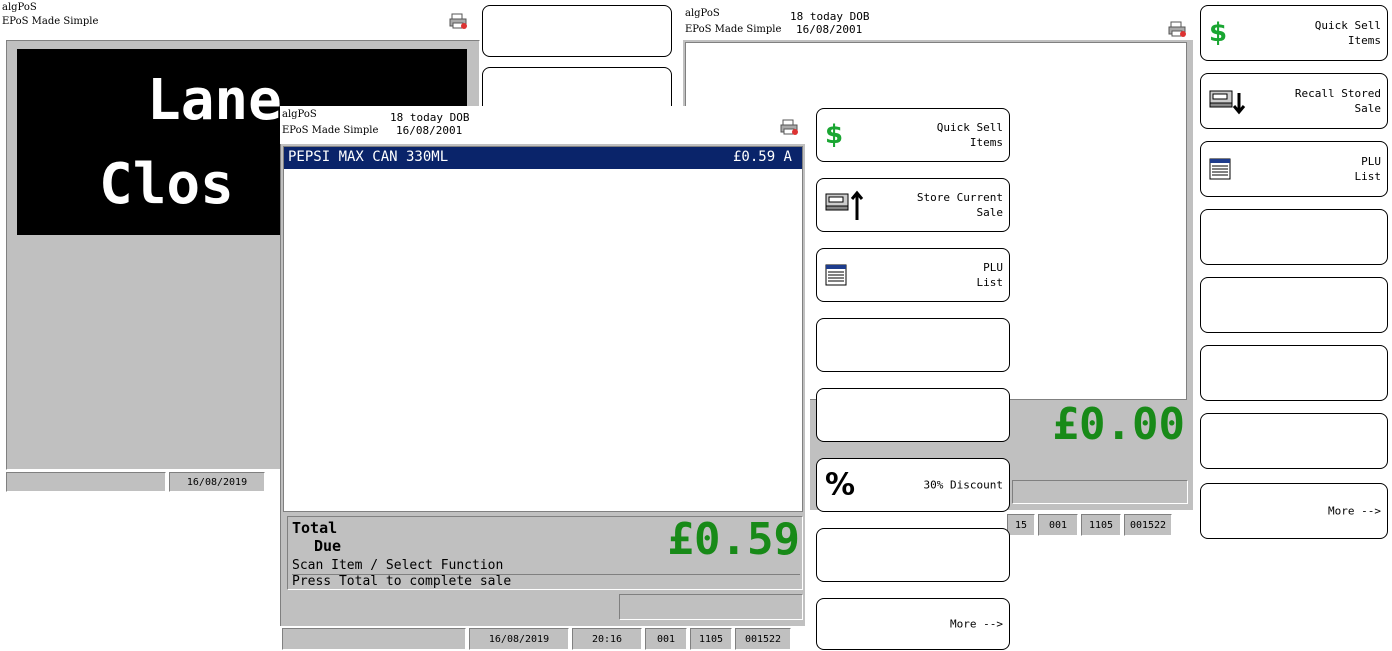 Image resolution: width=1392 pixels, height=651 pixels. What do you see at coordinates (1337, 101) in the screenshot?
I see `button-label: Recall Stored Sale` at bounding box center [1337, 101].